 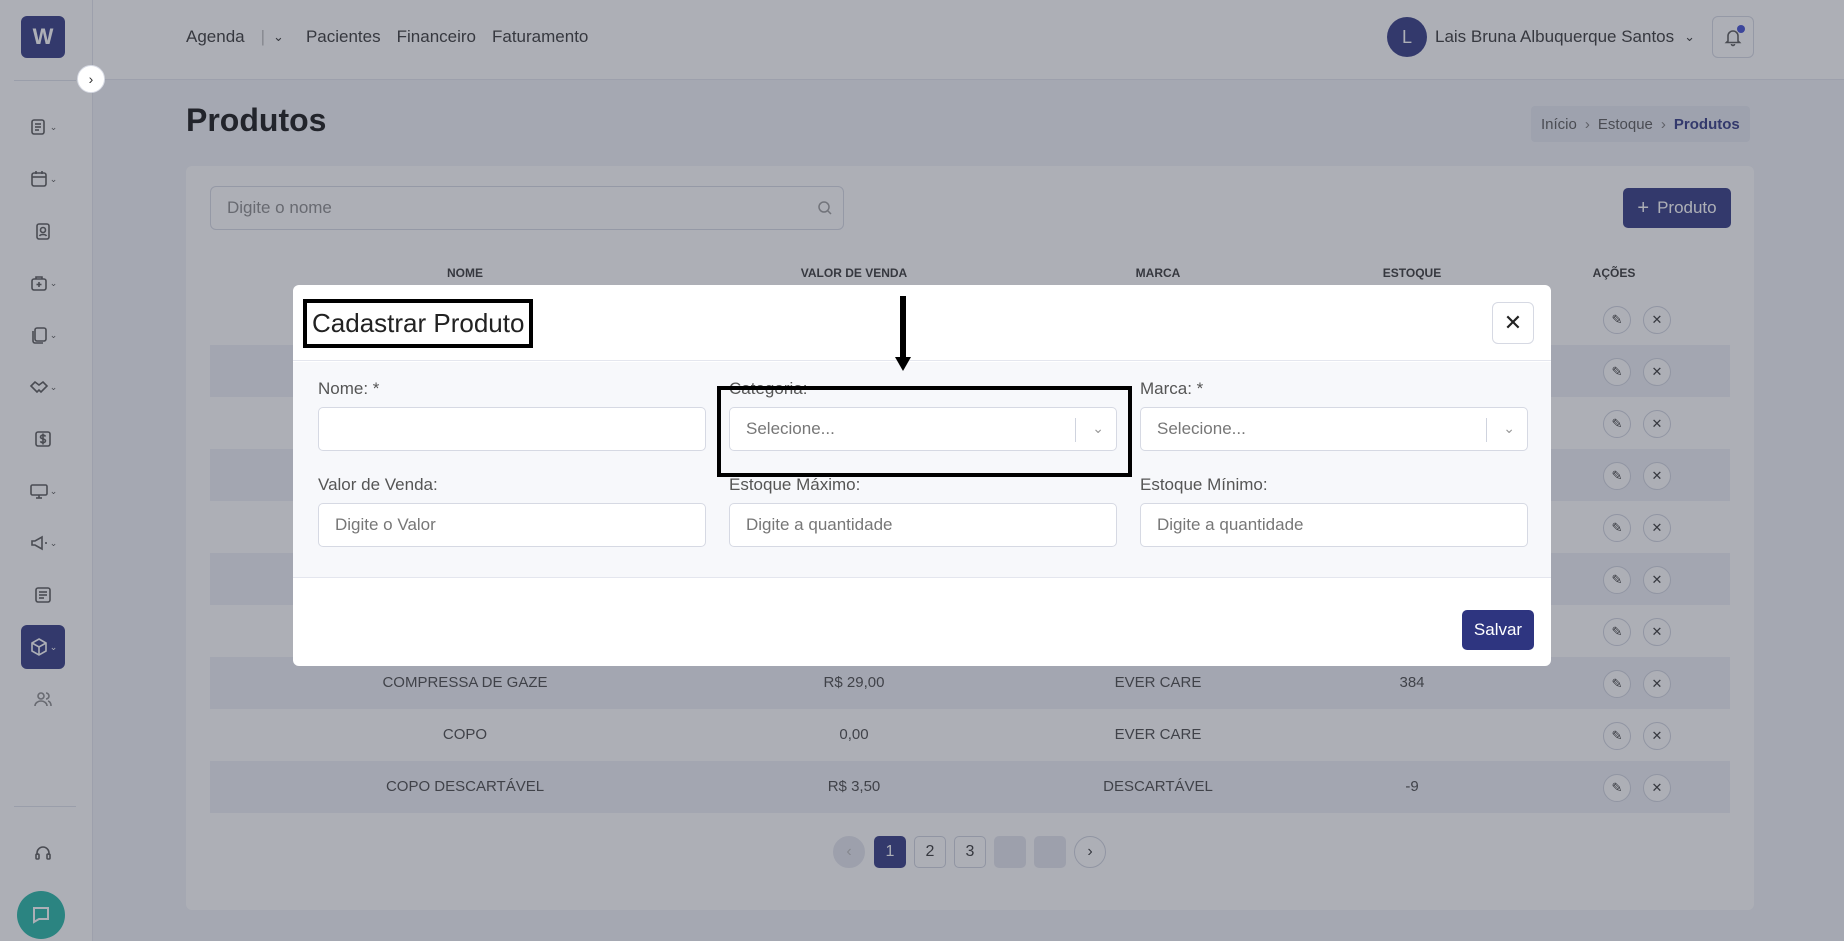 I want to click on annotation-arrow, so click(x=903, y=328).